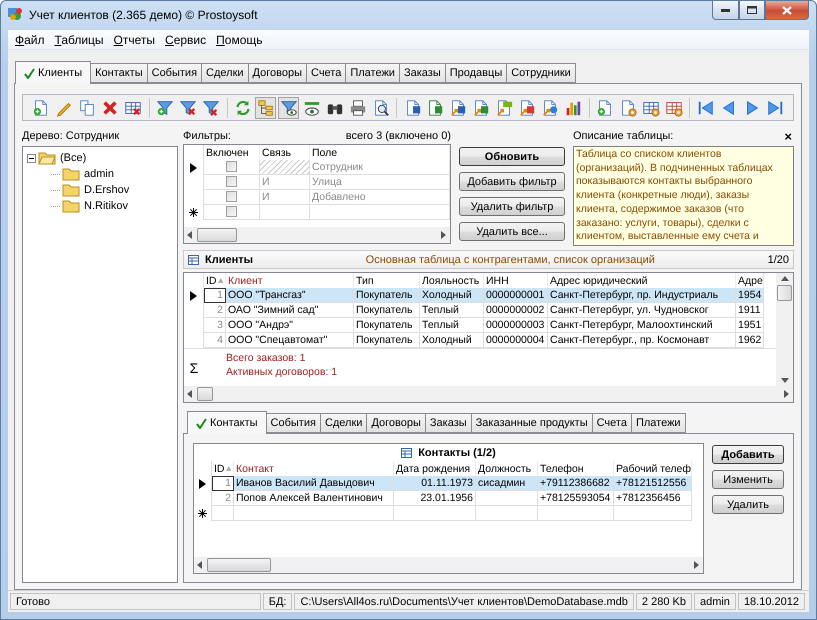  Describe the element at coordinates (435, 498) in the screenshot. I see `table-cell: 23.01.1956` at that location.